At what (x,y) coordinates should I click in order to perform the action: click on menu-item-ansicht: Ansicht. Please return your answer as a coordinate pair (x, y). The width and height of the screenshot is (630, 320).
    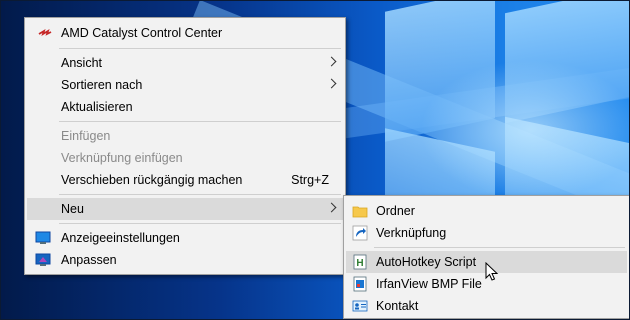
    Looking at the image, I should click on (185, 63).